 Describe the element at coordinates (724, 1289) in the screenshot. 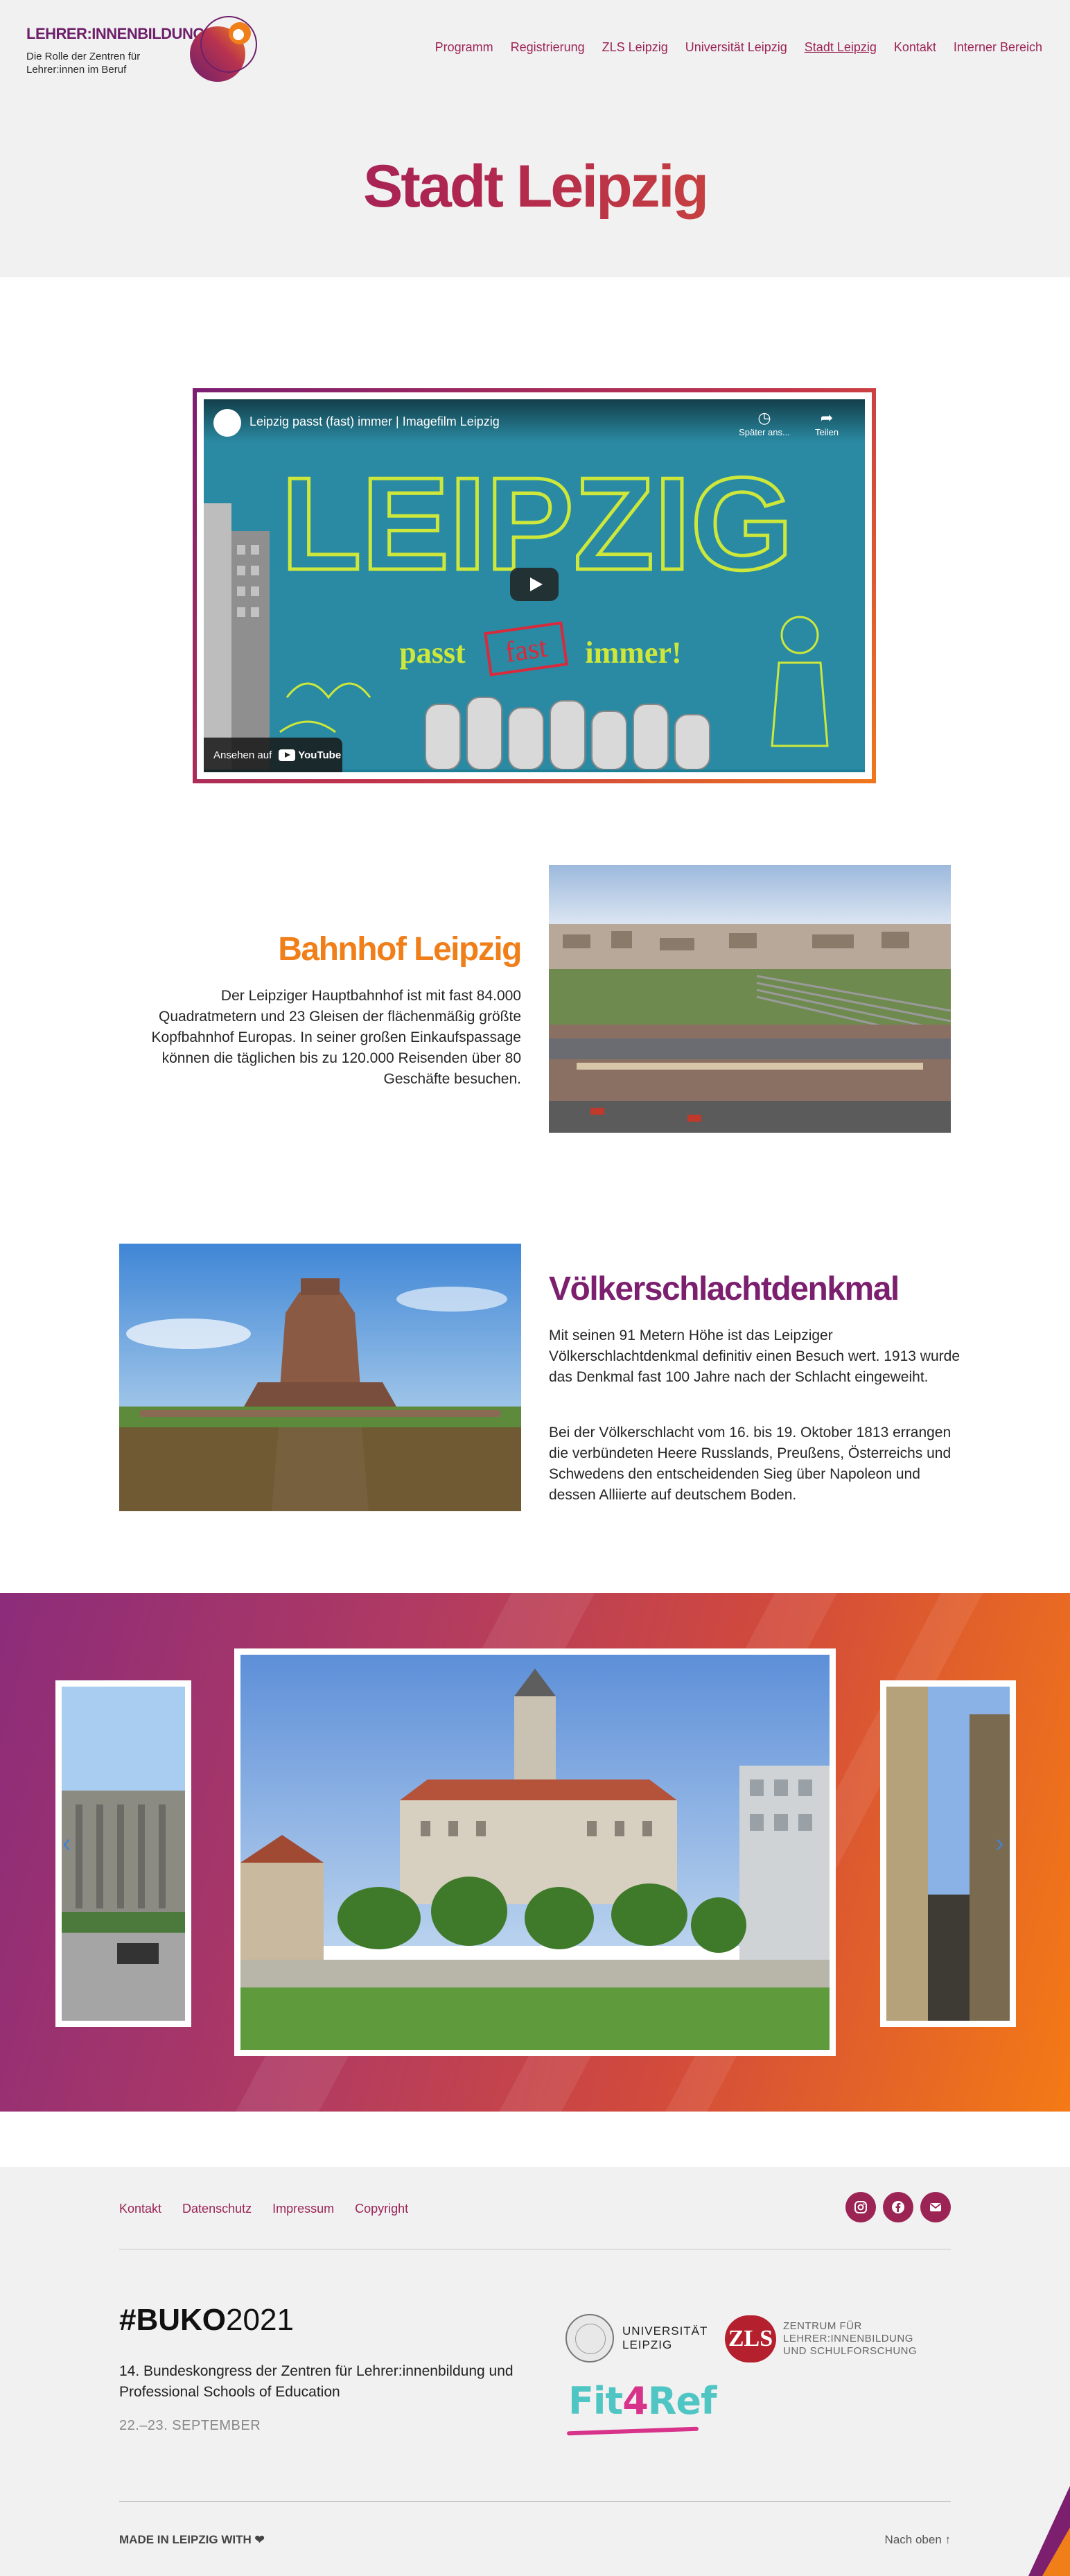

I see `denkmal-heading: Völkerschlachtdenkmal` at that location.